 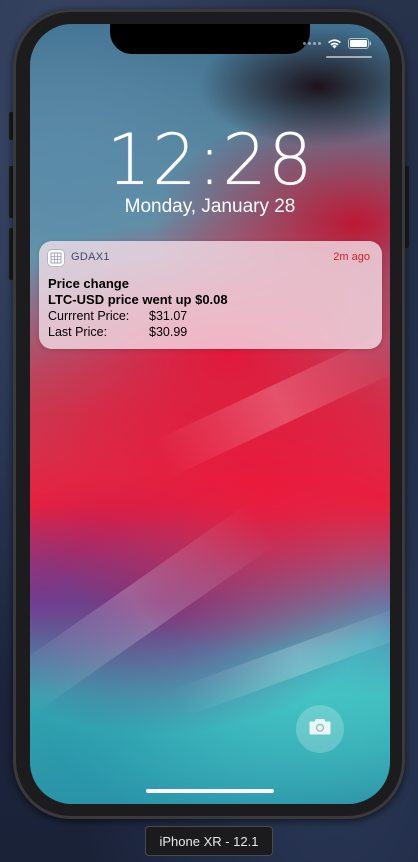 I want to click on lock-screen-date: Monday, January 28, so click(x=210, y=206).